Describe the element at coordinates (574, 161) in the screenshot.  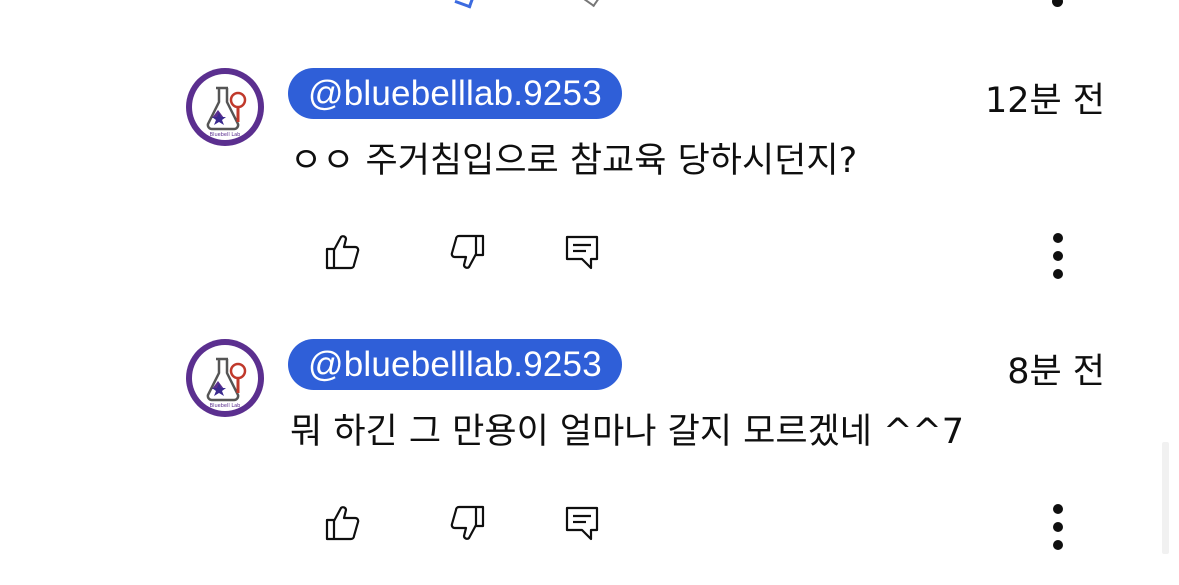
I see `comment-text: ㅇㅇ 주거침입으로 참교육 당하시던지?` at that location.